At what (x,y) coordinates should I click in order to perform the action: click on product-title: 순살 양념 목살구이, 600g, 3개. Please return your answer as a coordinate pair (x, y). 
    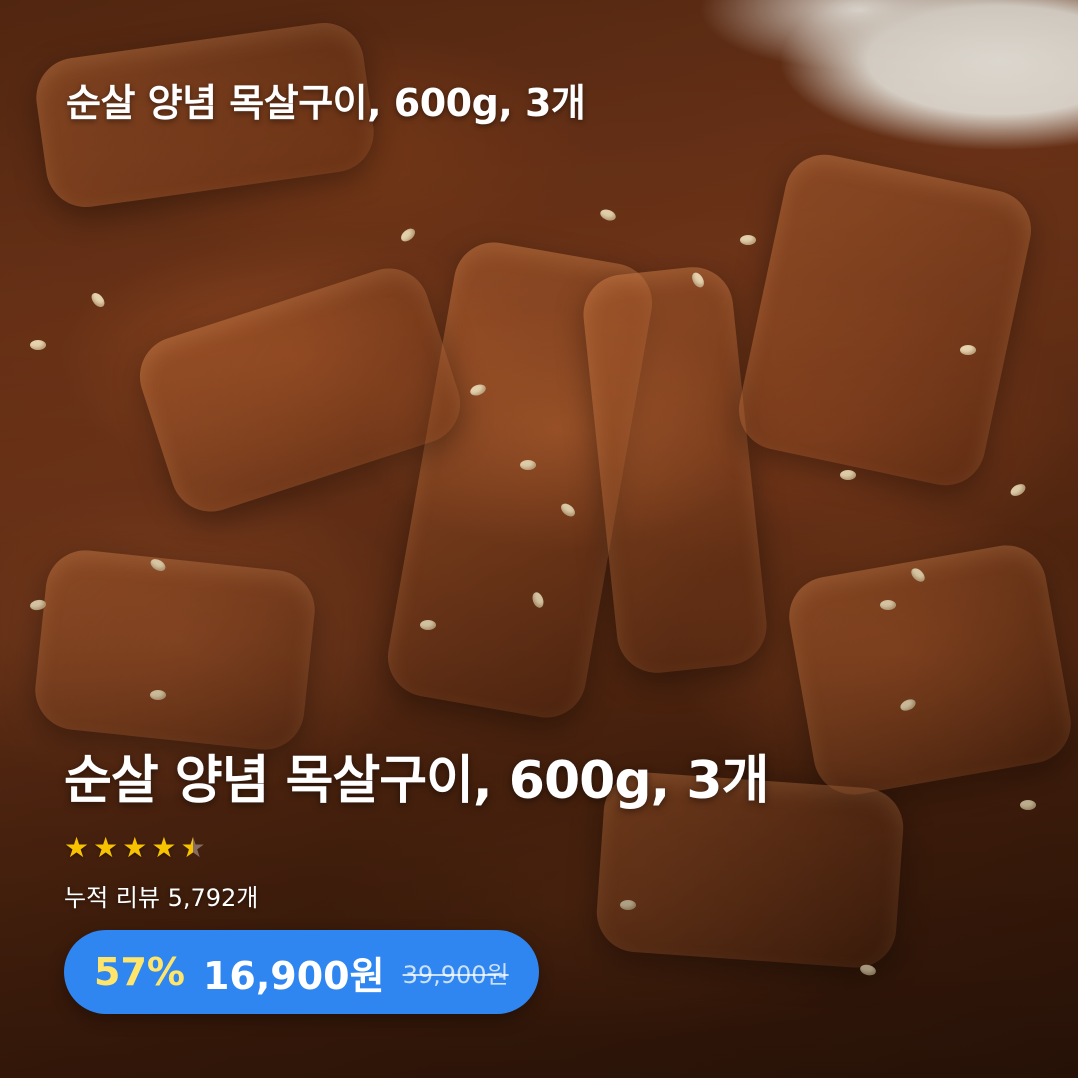
    Looking at the image, I should click on (416, 781).